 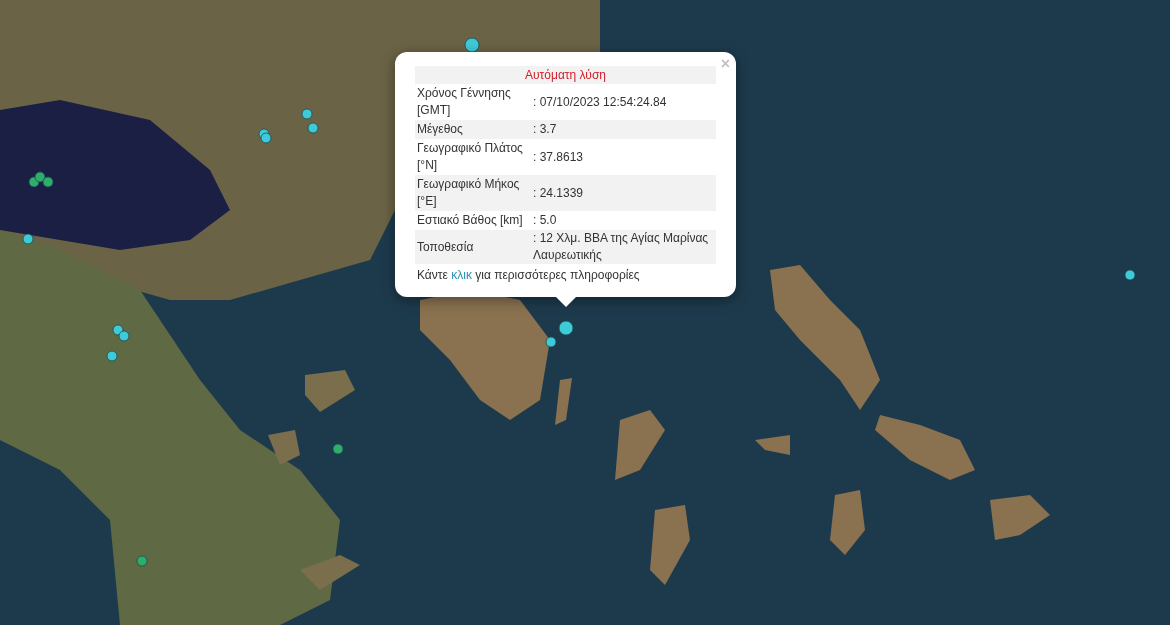 What do you see at coordinates (623, 247) in the screenshot?
I see `field-value: : 12 Χλμ. ΒΒΑ της Αγίας Μαρίνας Λαυρεωτικής` at bounding box center [623, 247].